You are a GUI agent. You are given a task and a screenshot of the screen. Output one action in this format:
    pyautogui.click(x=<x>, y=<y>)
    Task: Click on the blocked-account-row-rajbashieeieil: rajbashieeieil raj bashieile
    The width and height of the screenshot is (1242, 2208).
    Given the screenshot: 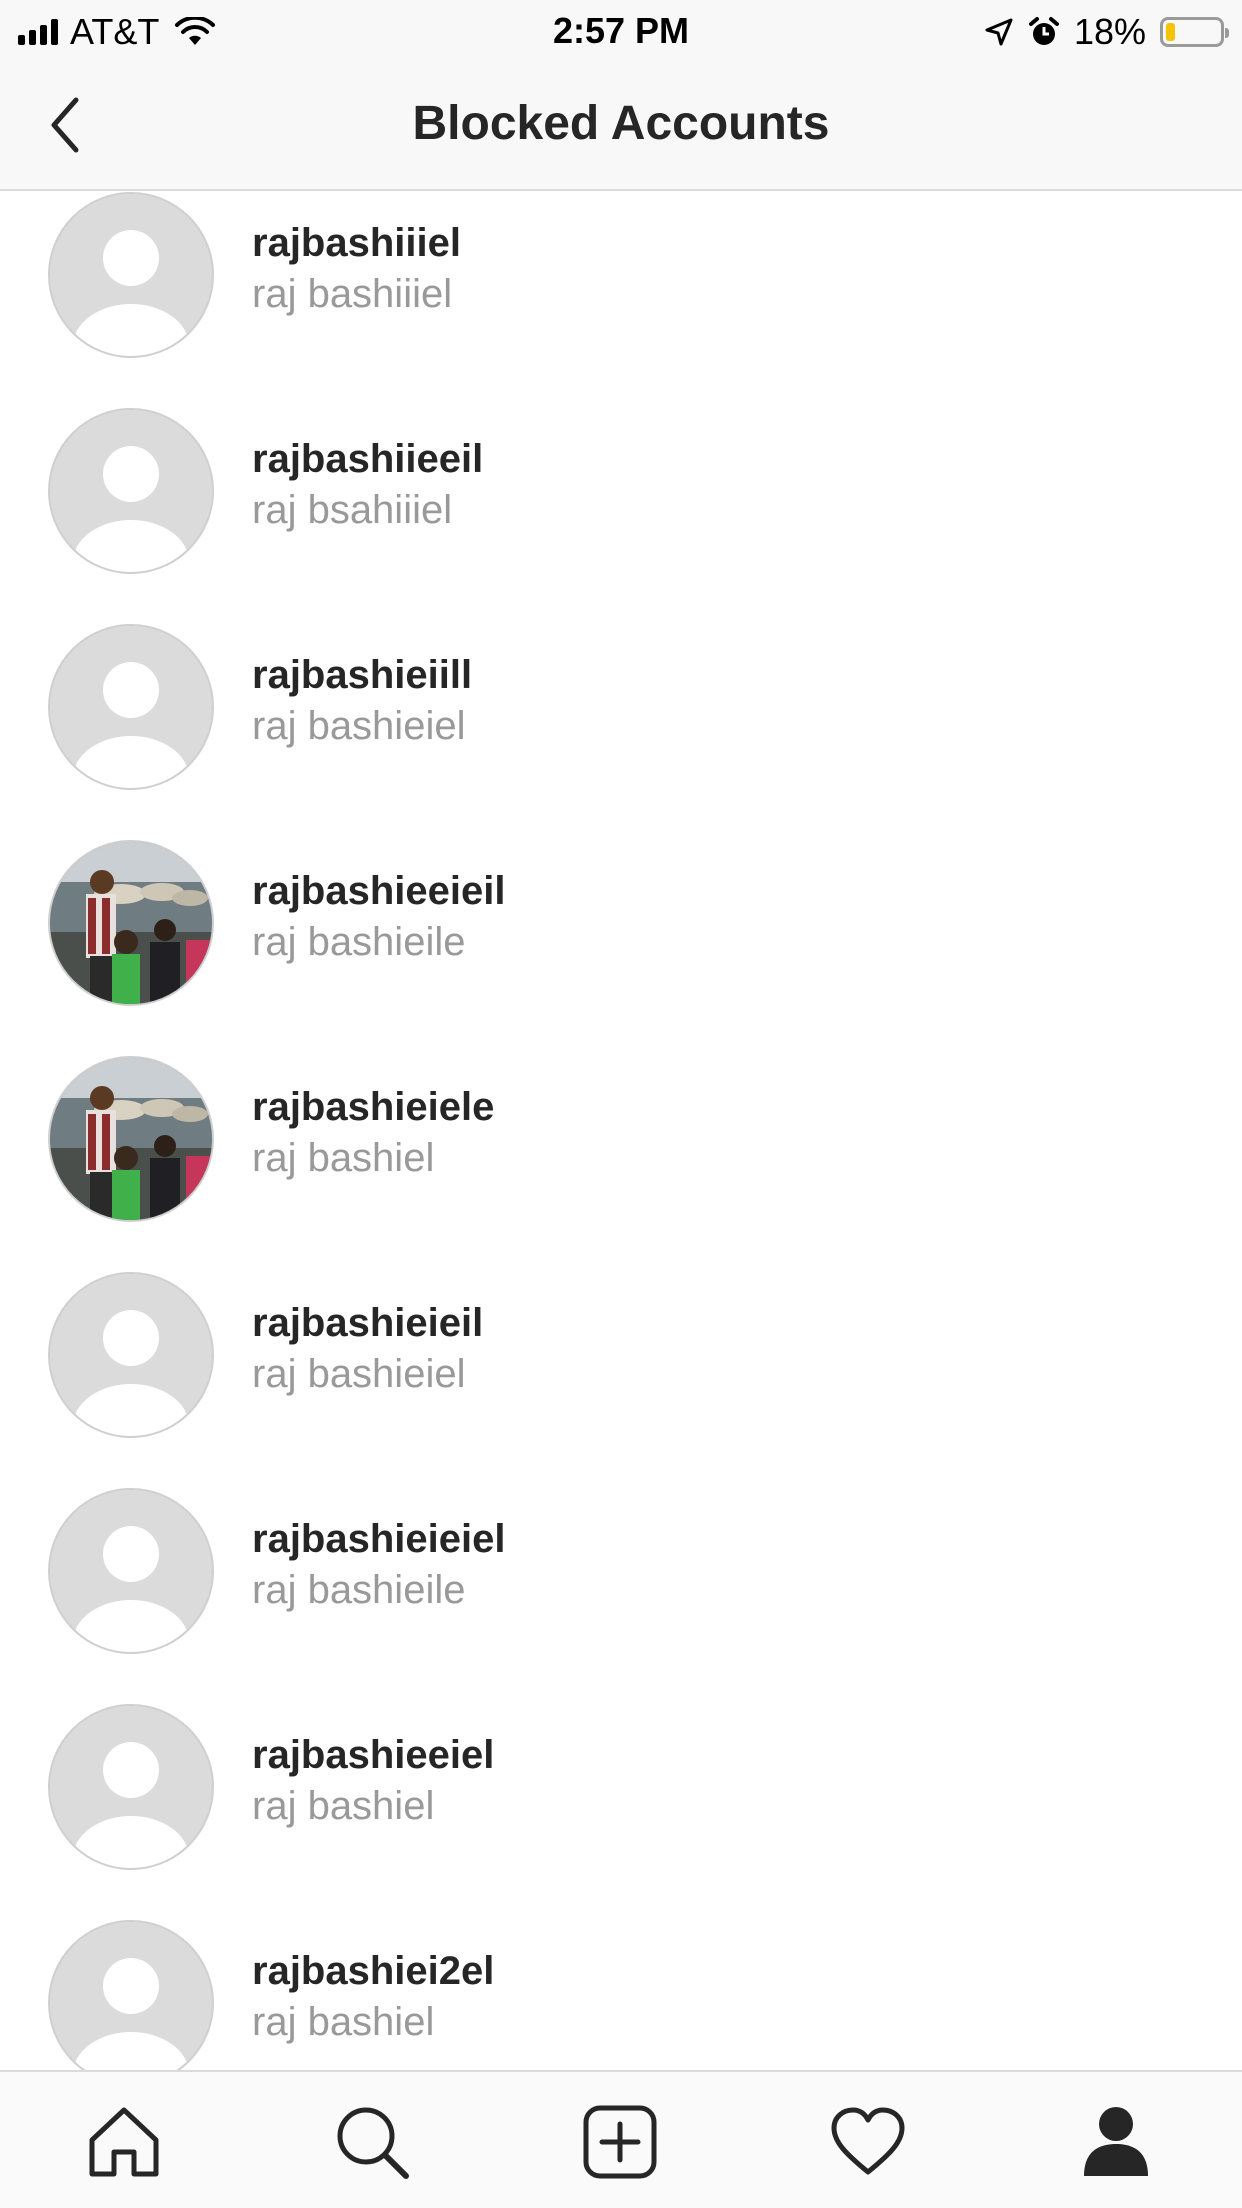 What is the action you would take?
    pyautogui.click(x=621, y=898)
    